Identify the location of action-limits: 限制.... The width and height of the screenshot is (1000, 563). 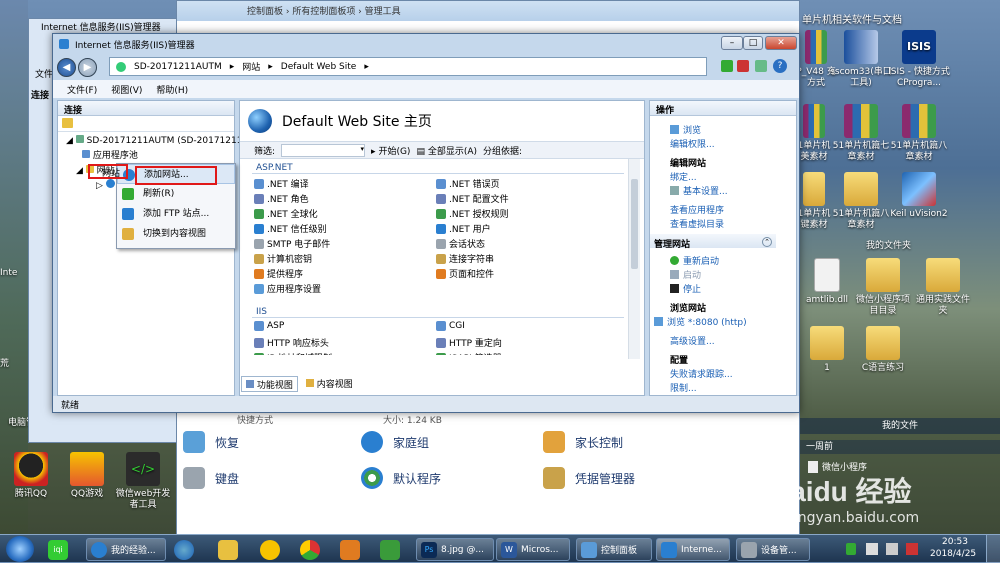
(683, 387).